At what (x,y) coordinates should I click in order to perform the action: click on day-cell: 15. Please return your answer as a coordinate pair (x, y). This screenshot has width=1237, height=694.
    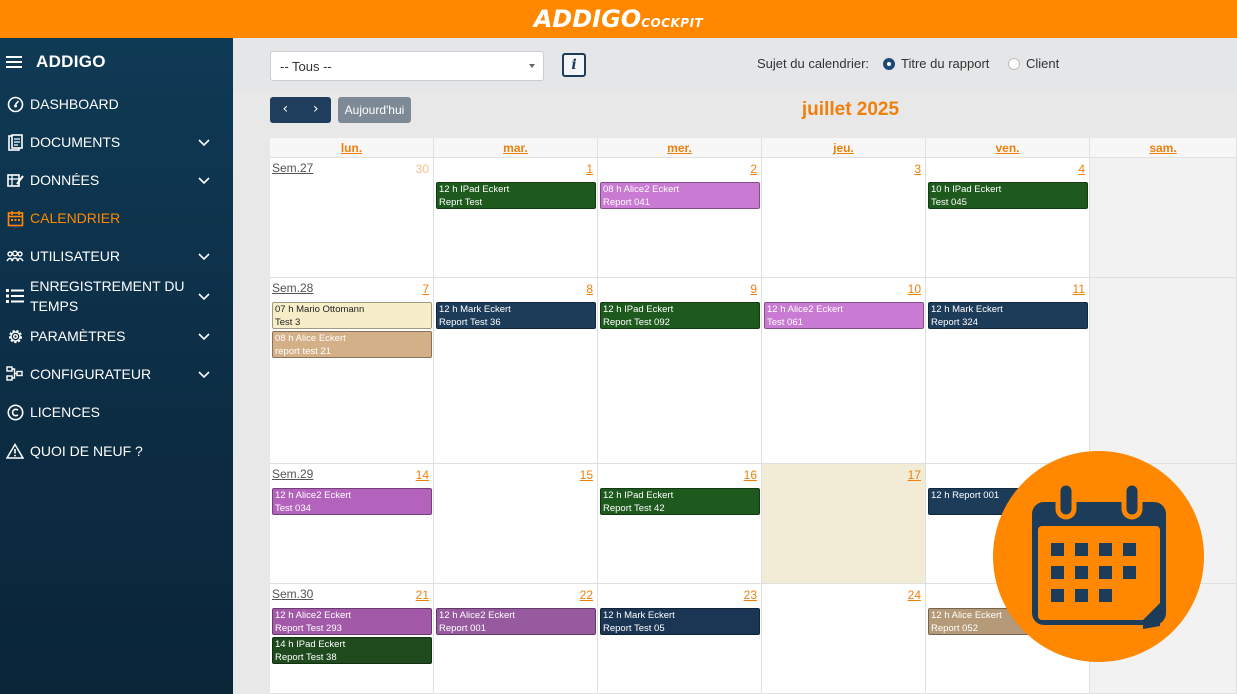
    Looking at the image, I should click on (516, 524).